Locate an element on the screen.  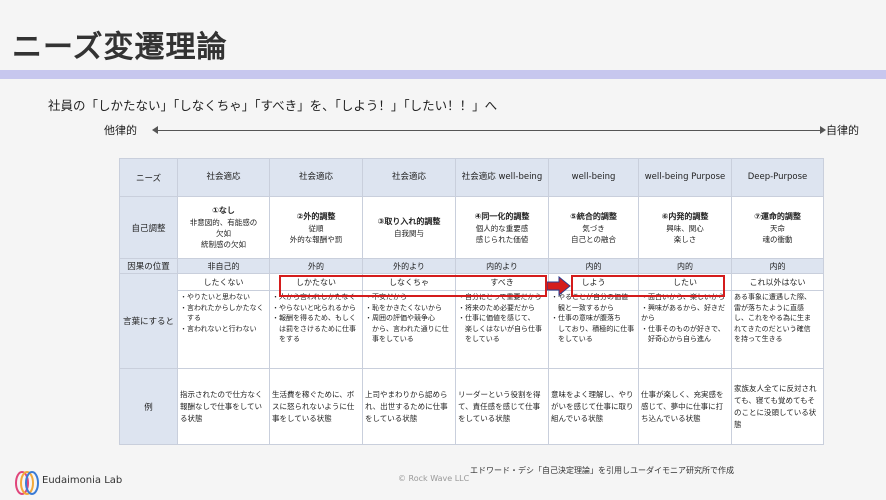
regulation-cell: ⑥内発的調整 興味、関心 楽しさ is located at coordinates (685, 227).